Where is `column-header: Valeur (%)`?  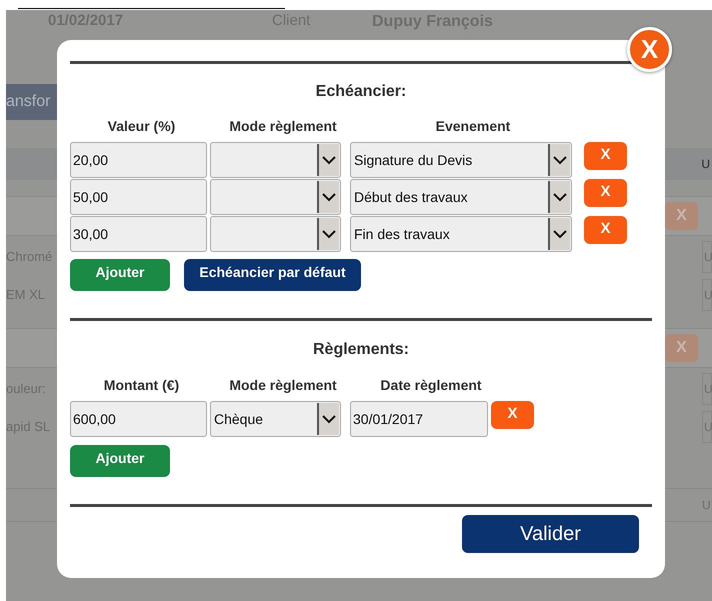
column-header: Valeur (%) is located at coordinates (142, 125).